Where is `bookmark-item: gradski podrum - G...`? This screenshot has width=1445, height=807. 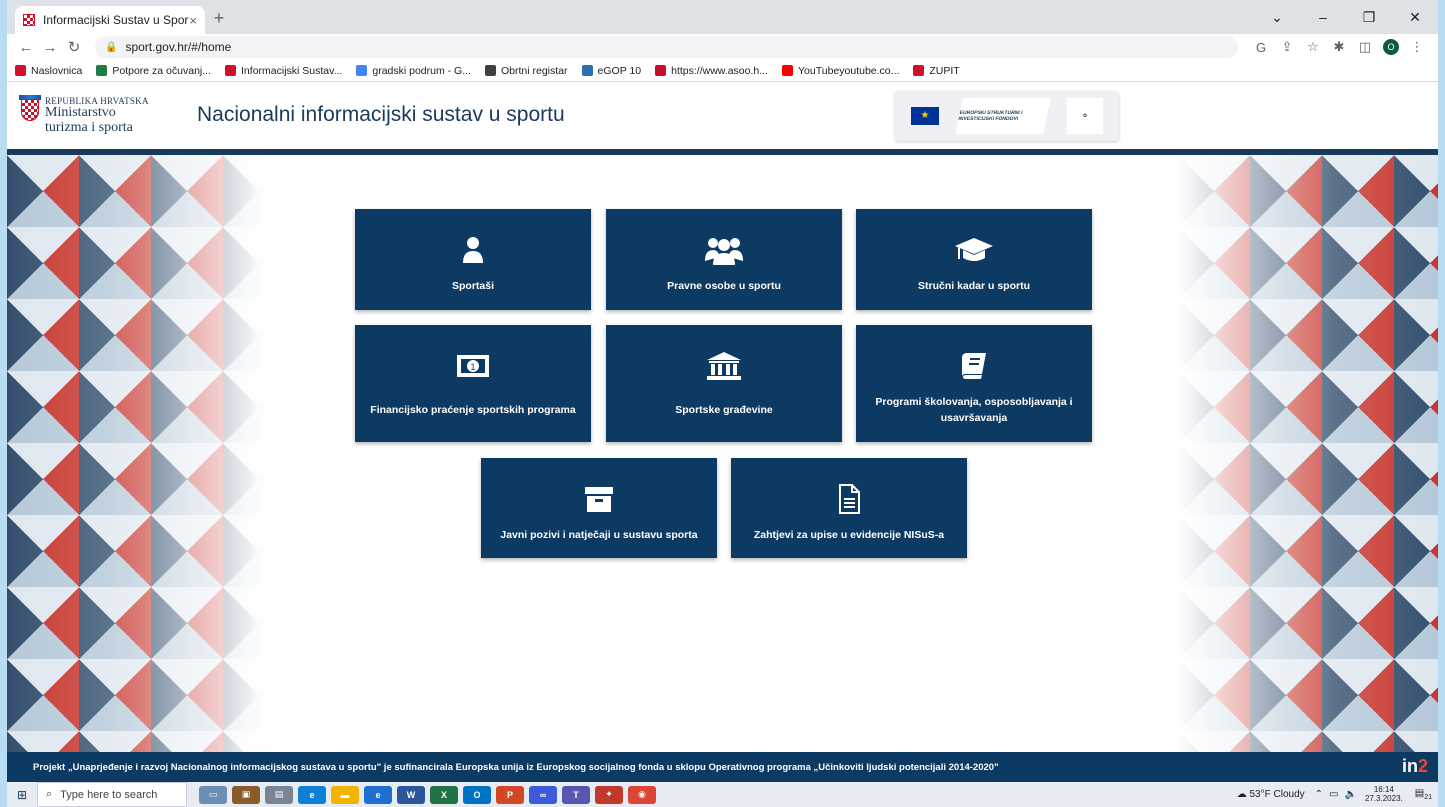
bookmark-item: gradski podrum - G... is located at coordinates (413, 71).